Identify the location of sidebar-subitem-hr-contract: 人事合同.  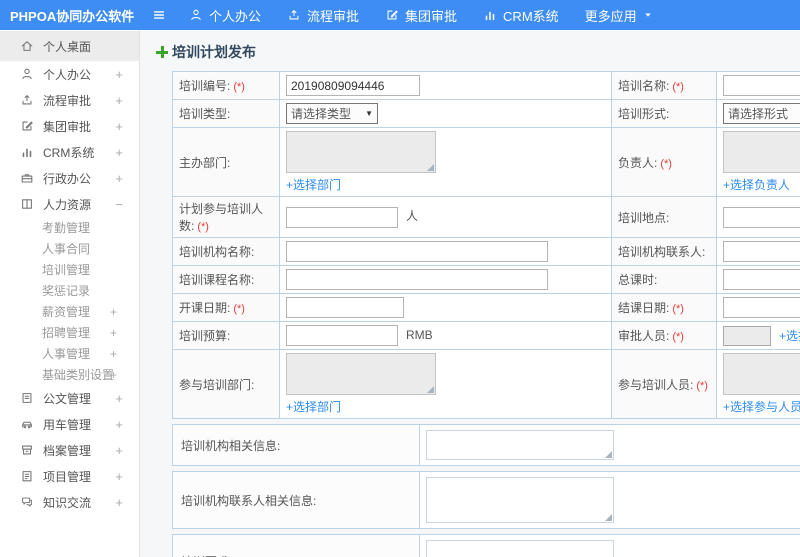
(69, 248).